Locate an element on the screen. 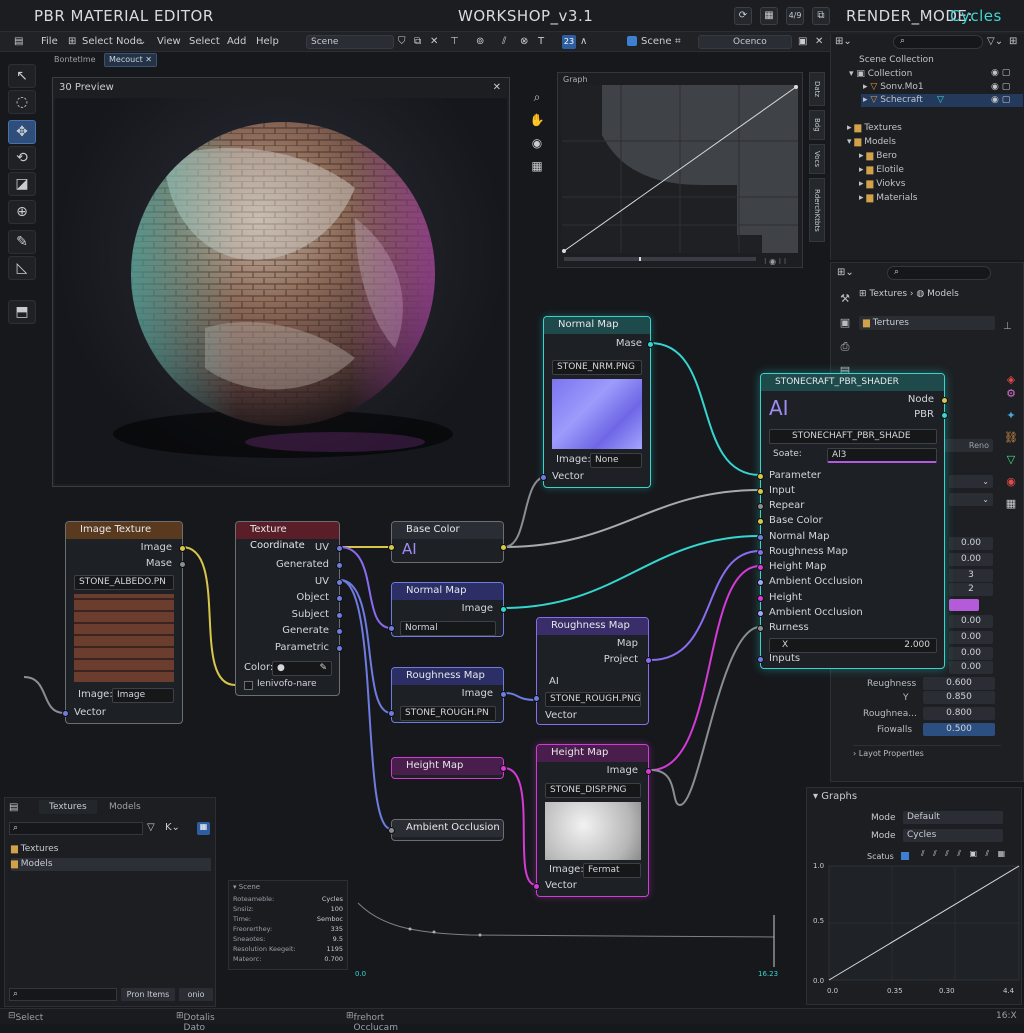 This screenshot has height=1033, width=1024. eyedropper-icon: ✎ is located at coordinates (323, 668).